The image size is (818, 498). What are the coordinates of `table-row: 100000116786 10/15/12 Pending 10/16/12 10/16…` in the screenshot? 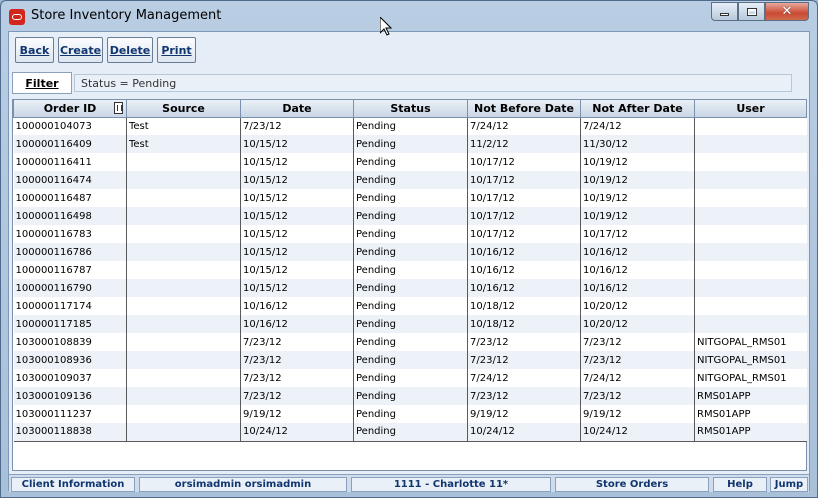 It's located at (410, 252).